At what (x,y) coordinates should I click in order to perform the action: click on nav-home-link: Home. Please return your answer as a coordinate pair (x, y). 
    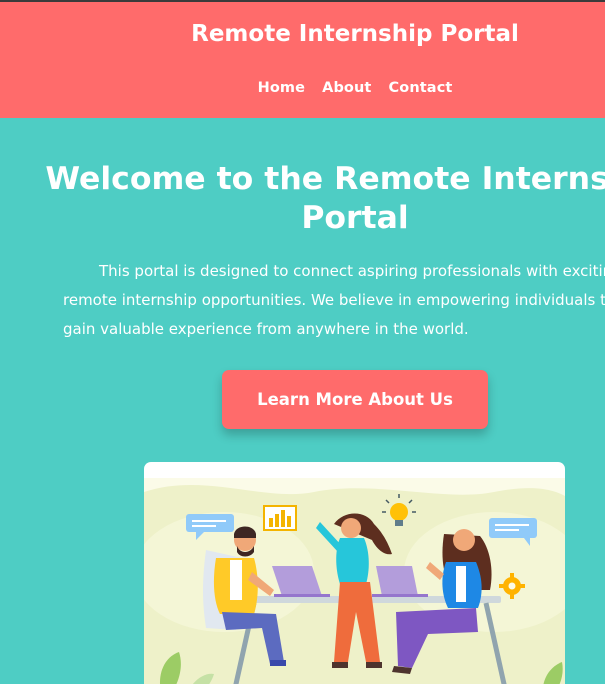
    Looking at the image, I should click on (281, 88).